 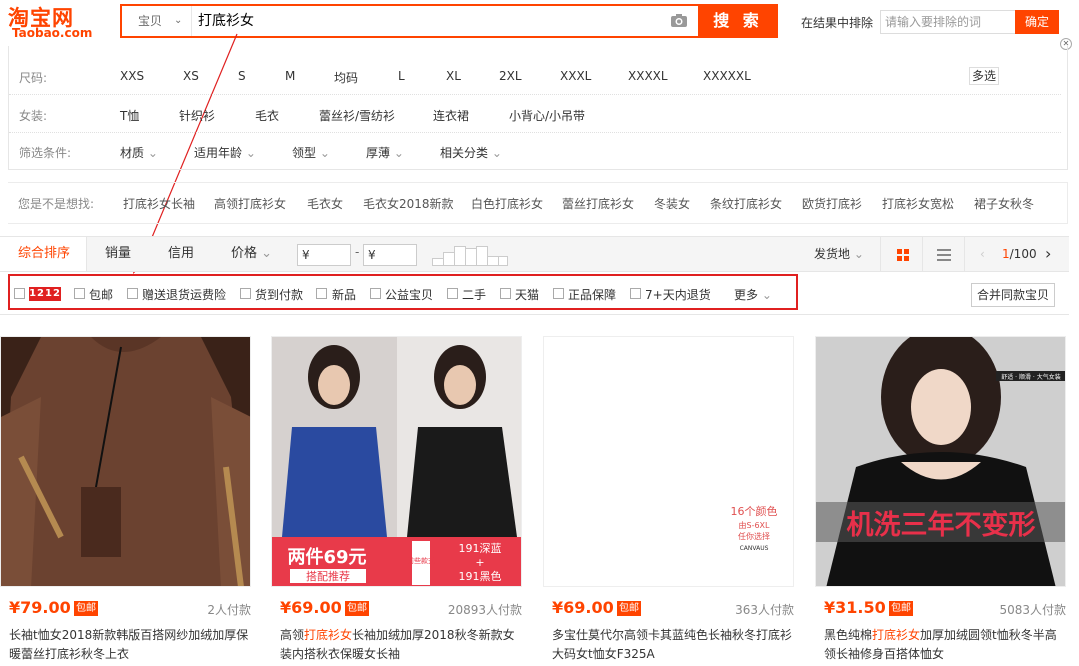 What do you see at coordinates (279, 294) in the screenshot?
I see `checkbox-label: 货到付款` at bounding box center [279, 294].